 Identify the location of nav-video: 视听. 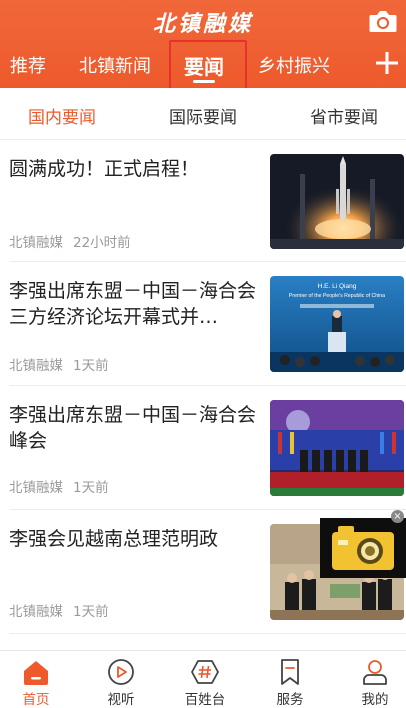
(121, 679).